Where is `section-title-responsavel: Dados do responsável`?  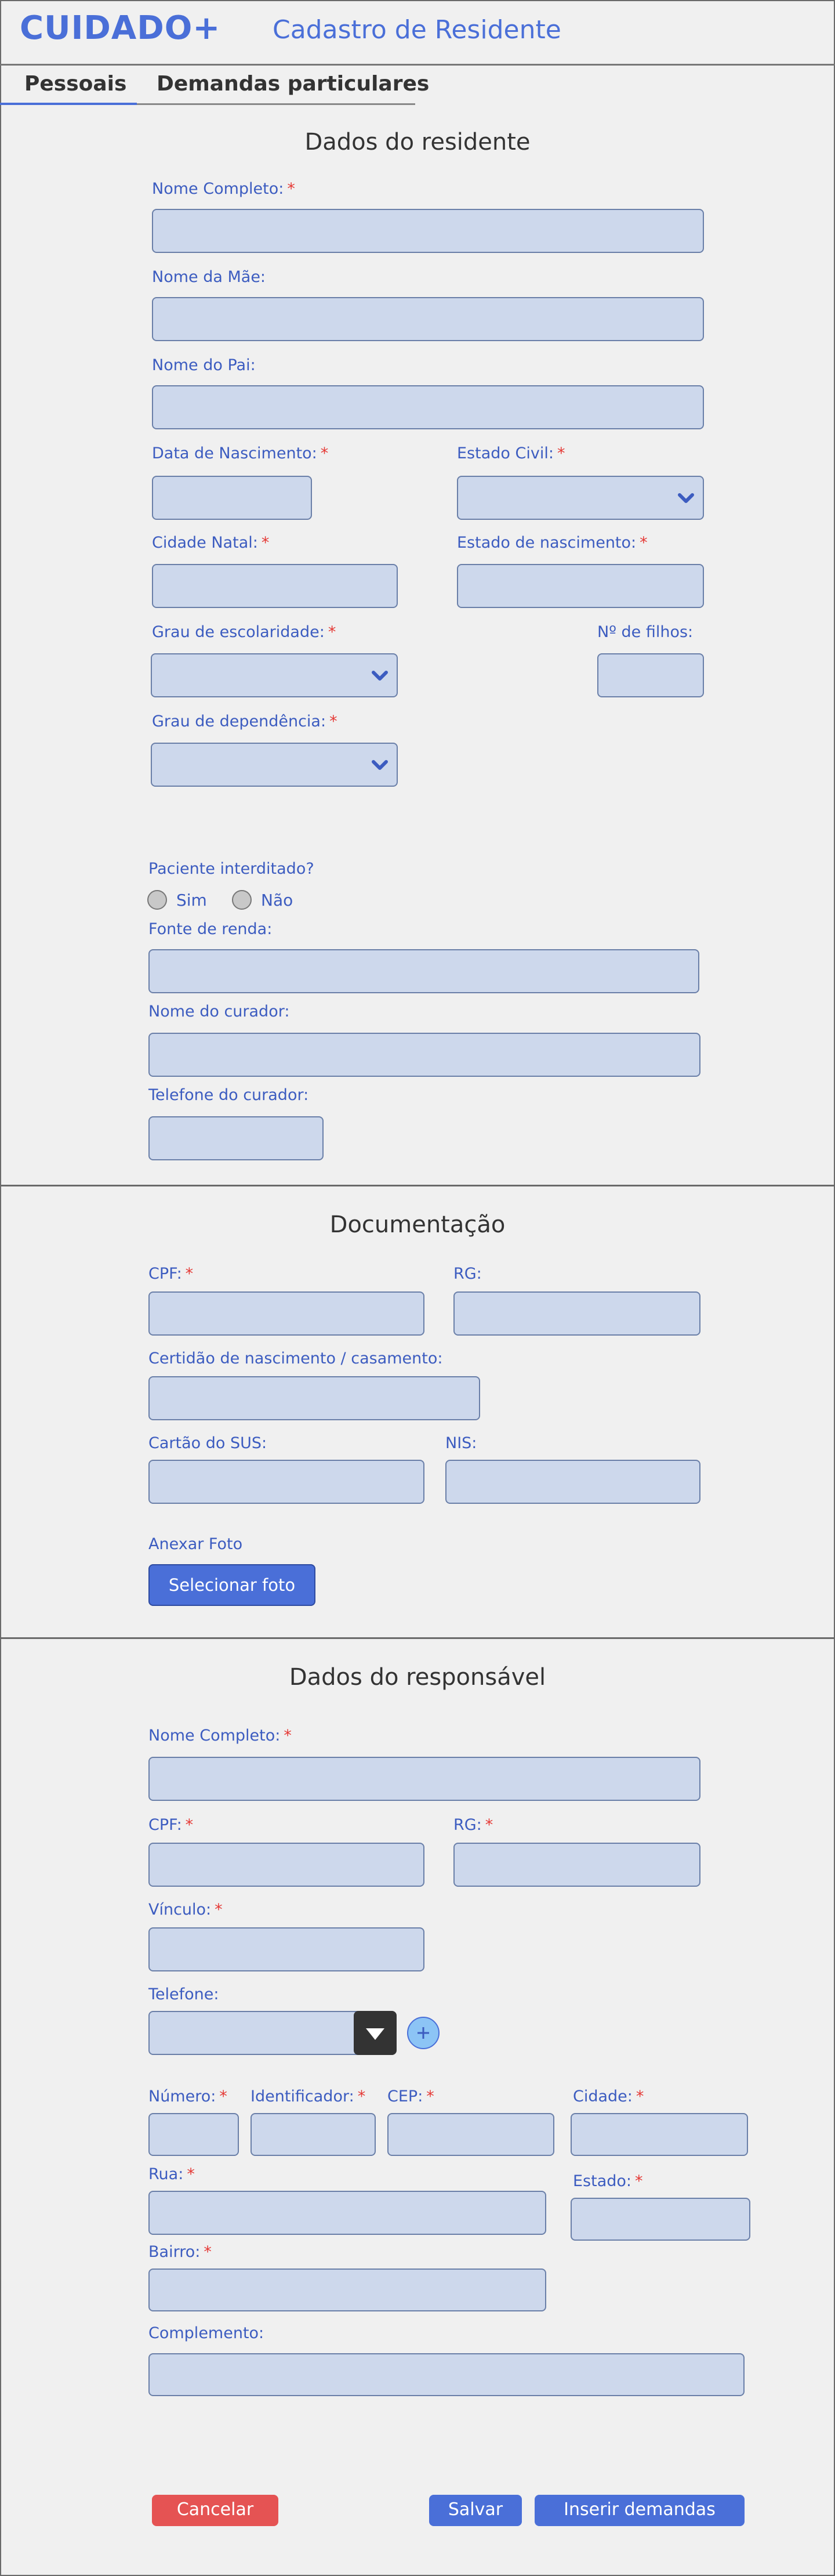
section-title-responsavel: Dados do responsável is located at coordinates (418, 1677).